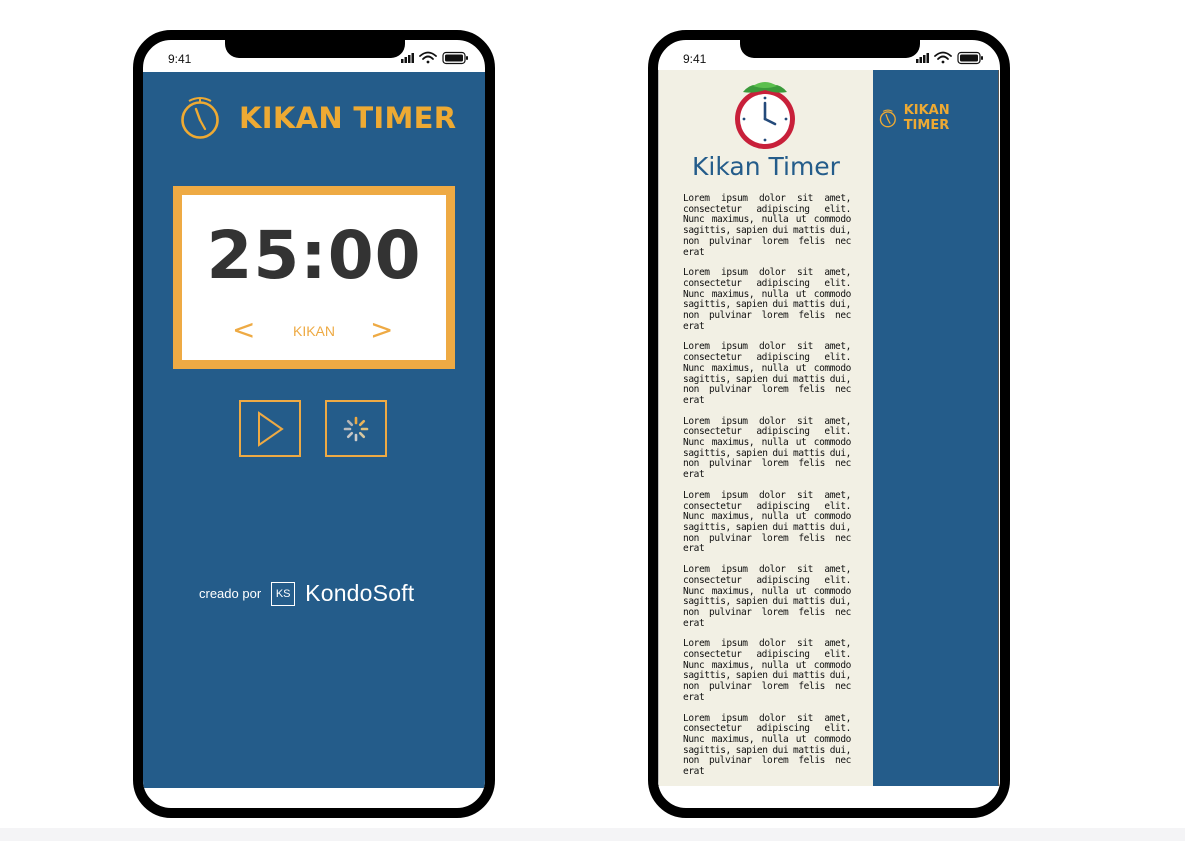  Describe the element at coordinates (348, 118) in the screenshot. I see `app-title: KIKAN TIMER` at that location.